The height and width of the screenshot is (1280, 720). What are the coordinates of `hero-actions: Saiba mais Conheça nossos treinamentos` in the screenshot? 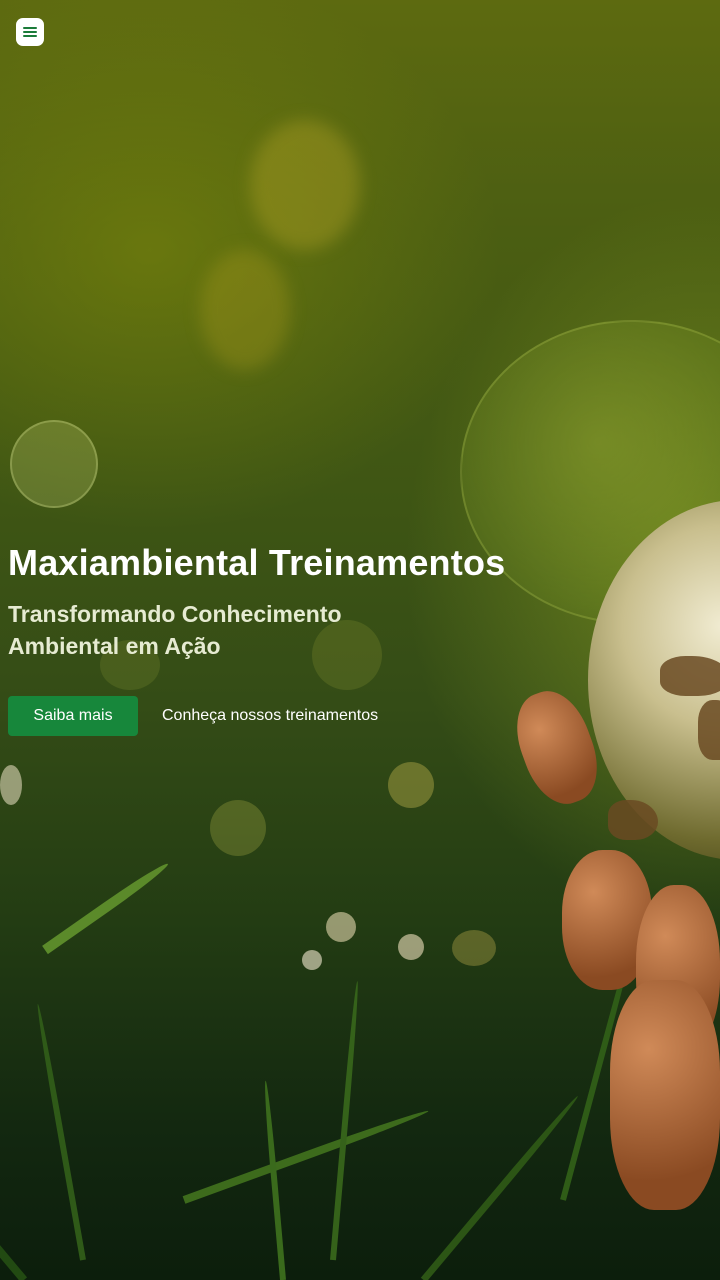 It's located at (308, 716).